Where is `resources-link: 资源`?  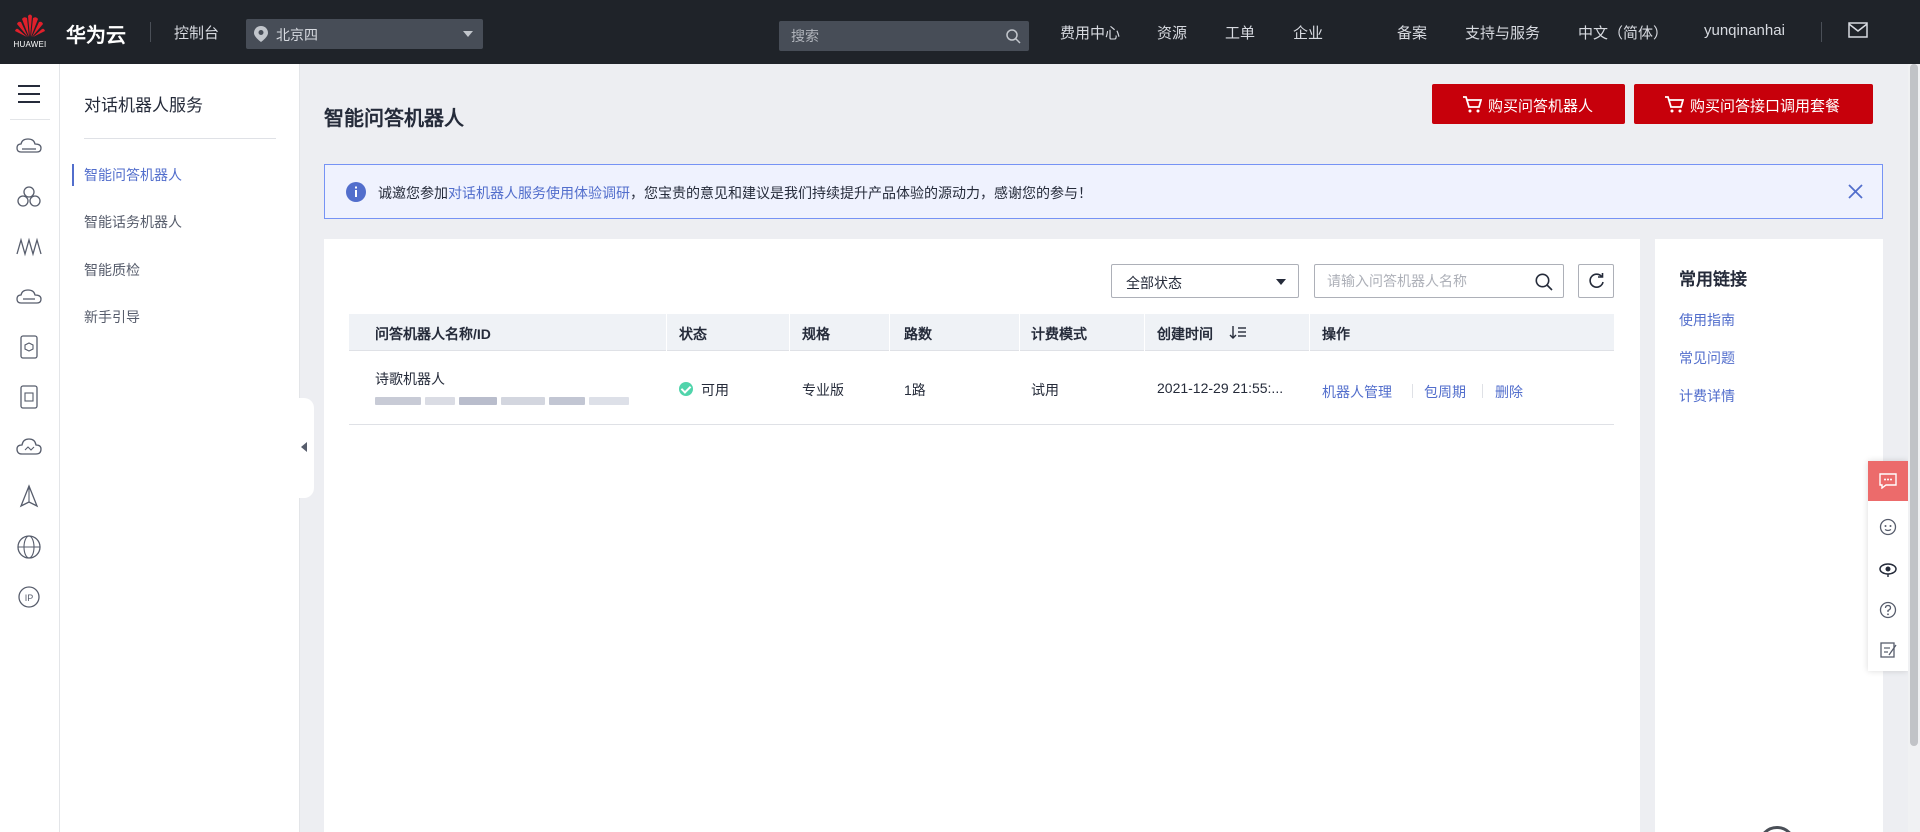
resources-link: 资源 is located at coordinates (1172, 32).